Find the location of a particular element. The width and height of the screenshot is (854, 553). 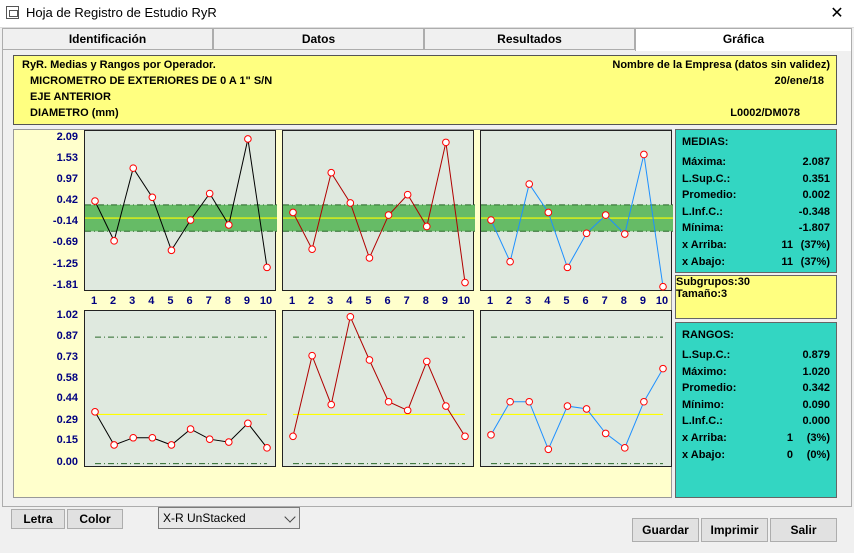

tab-datos: Datos is located at coordinates (318, 39).